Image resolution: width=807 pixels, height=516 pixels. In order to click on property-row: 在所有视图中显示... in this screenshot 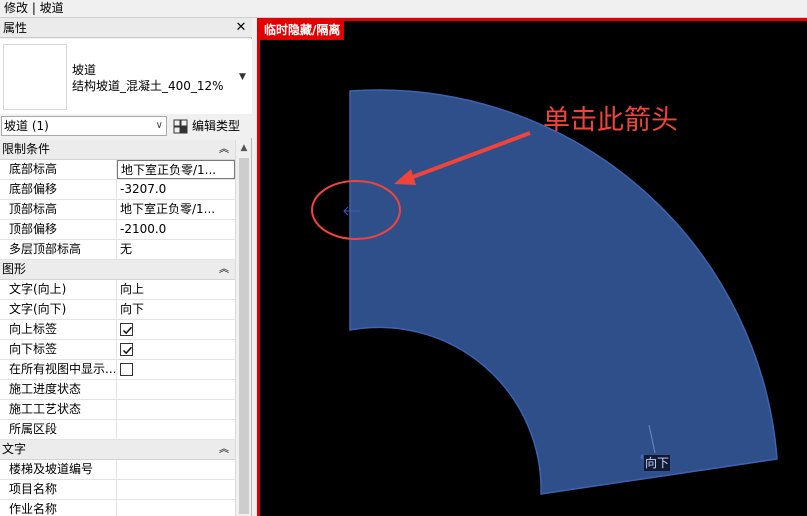, I will do `click(117, 370)`.